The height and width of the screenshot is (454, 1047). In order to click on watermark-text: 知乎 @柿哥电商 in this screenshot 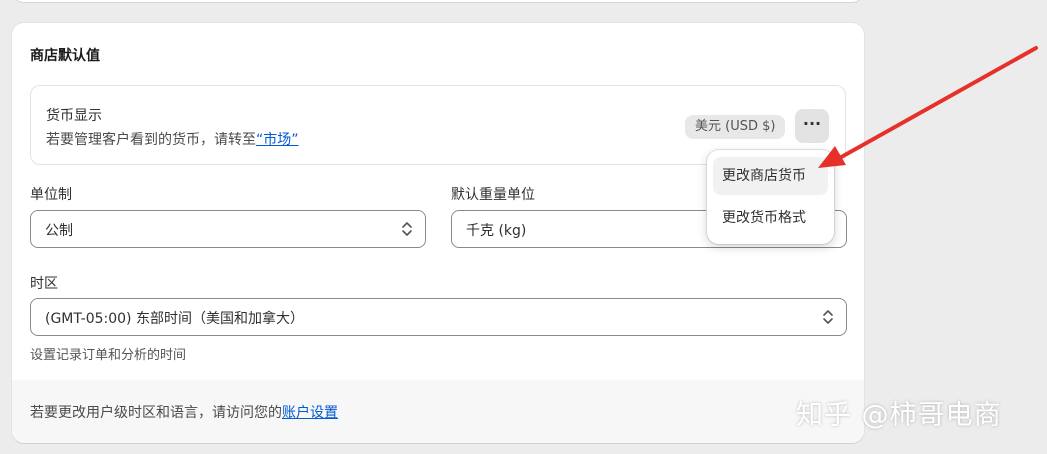, I will do `click(899, 415)`.